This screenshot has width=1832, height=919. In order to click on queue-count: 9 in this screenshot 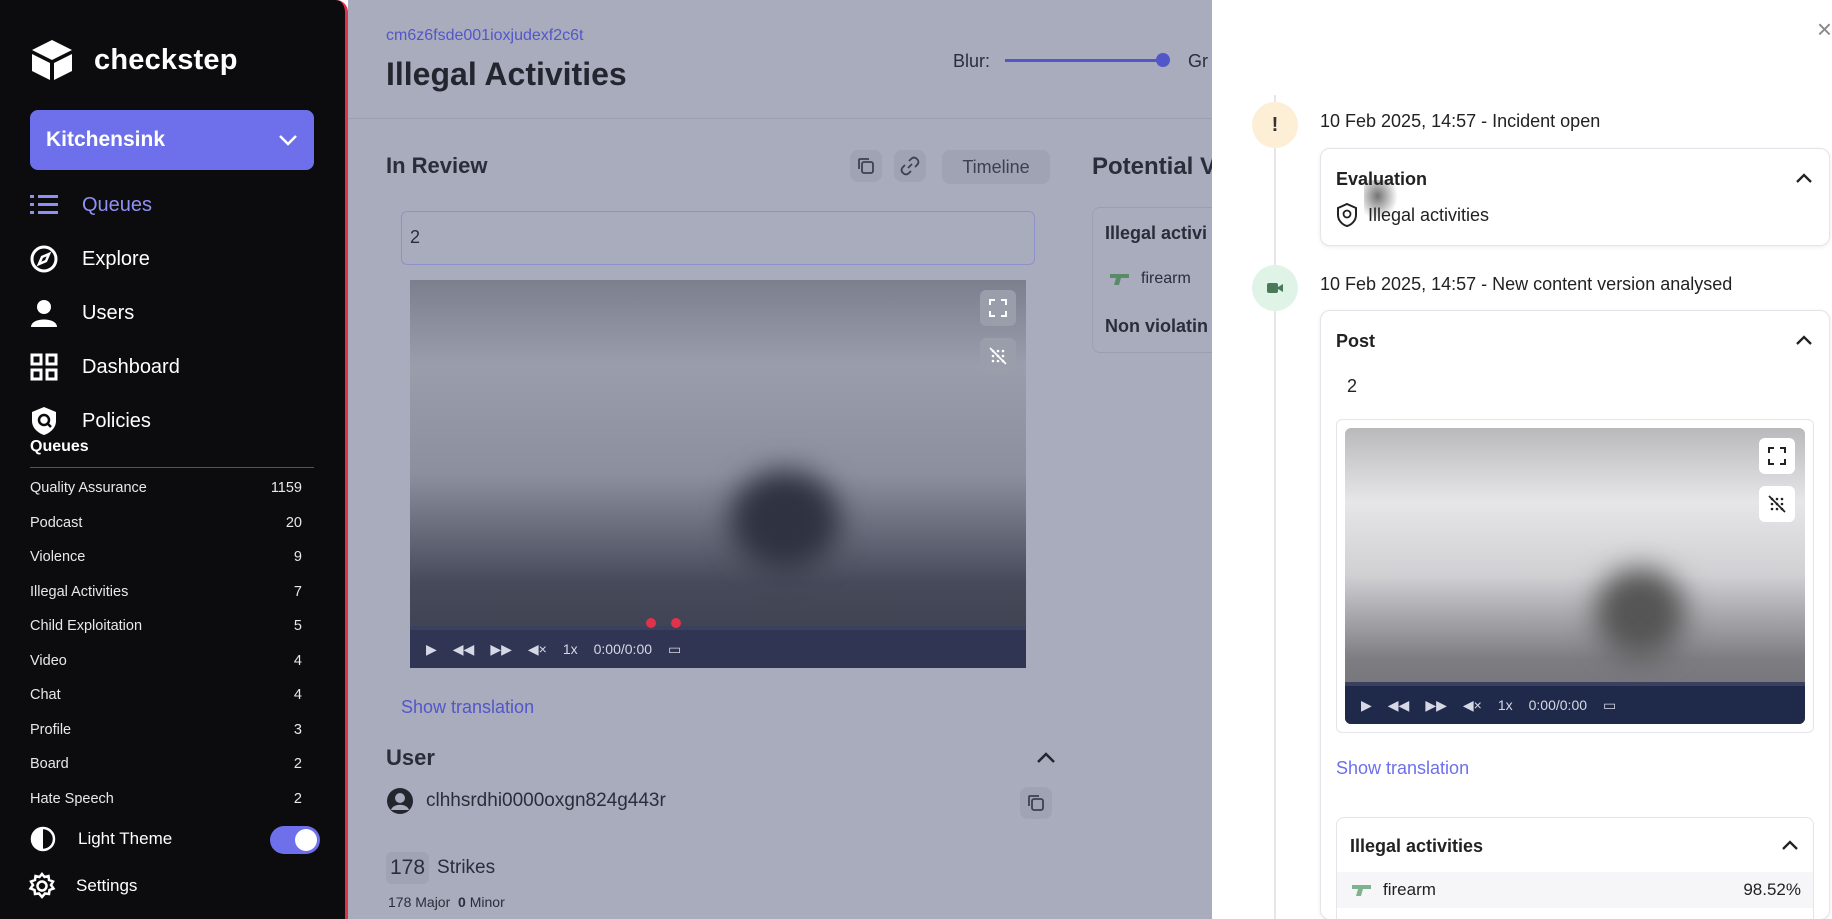, I will do `click(297, 557)`.